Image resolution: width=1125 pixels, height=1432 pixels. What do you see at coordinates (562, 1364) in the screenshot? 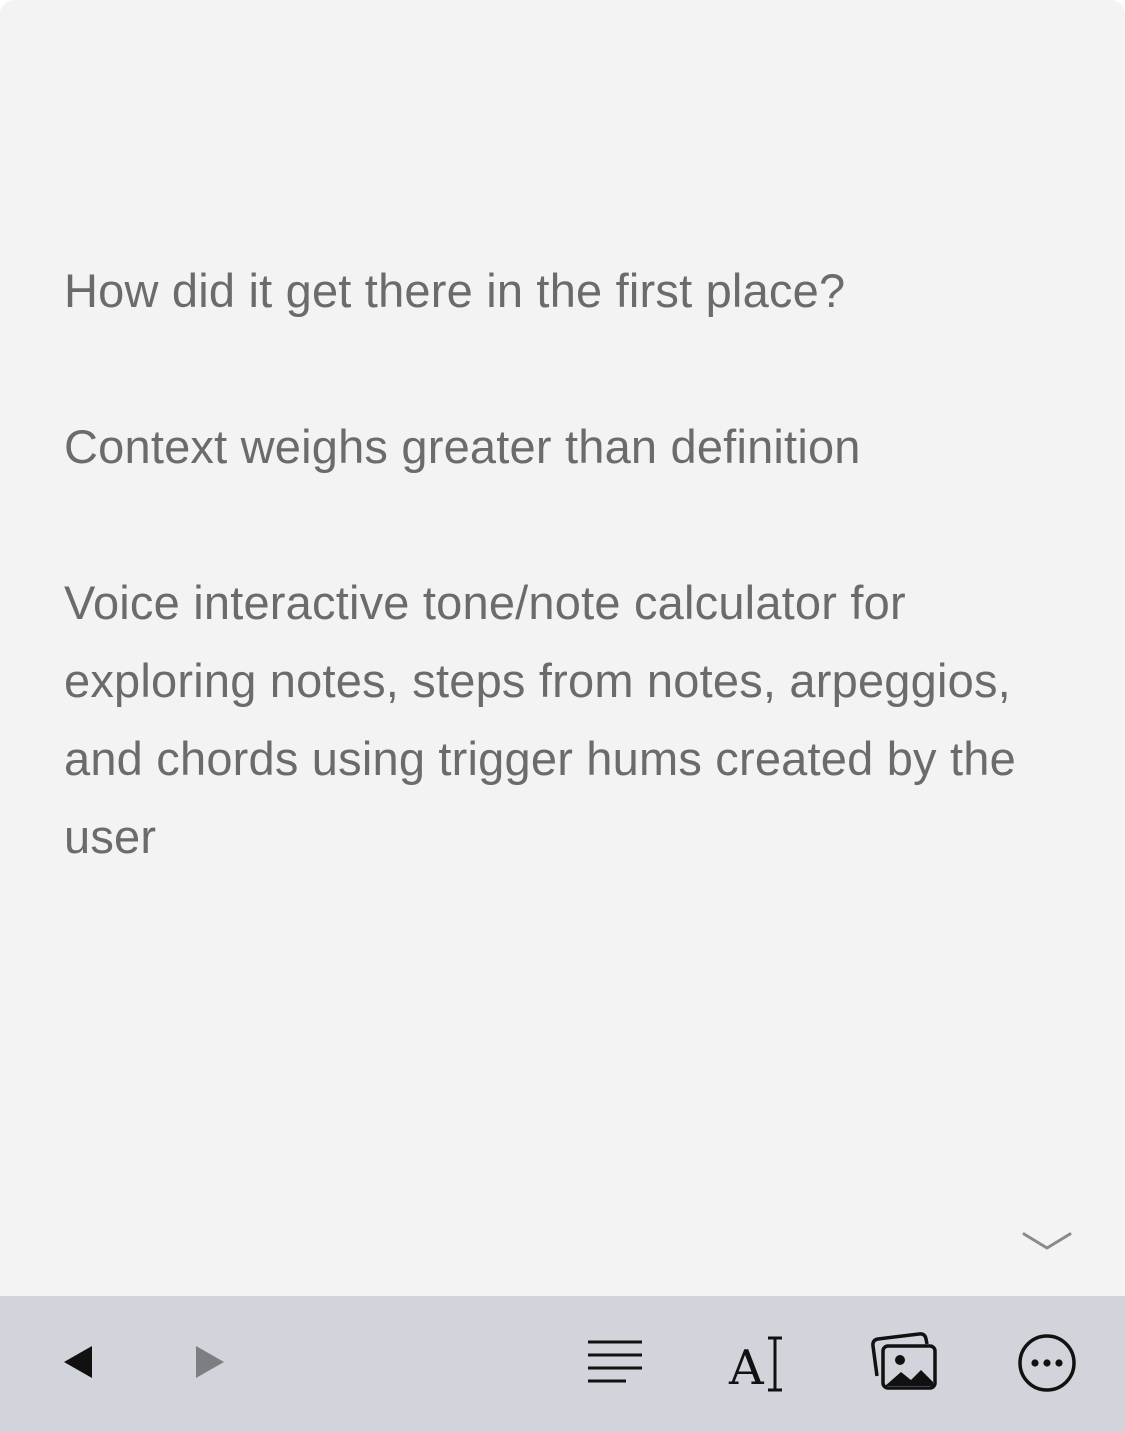
I see `bottom-toolbar: A` at bounding box center [562, 1364].